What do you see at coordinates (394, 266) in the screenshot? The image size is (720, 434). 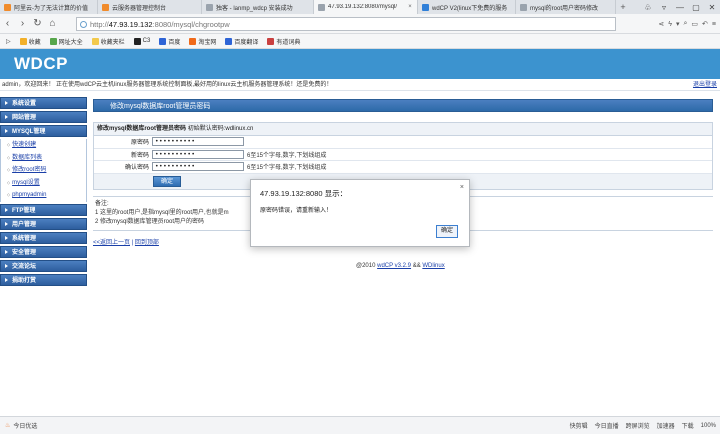 I see `footer-product-link: wdCP v3.2.9` at bounding box center [394, 266].